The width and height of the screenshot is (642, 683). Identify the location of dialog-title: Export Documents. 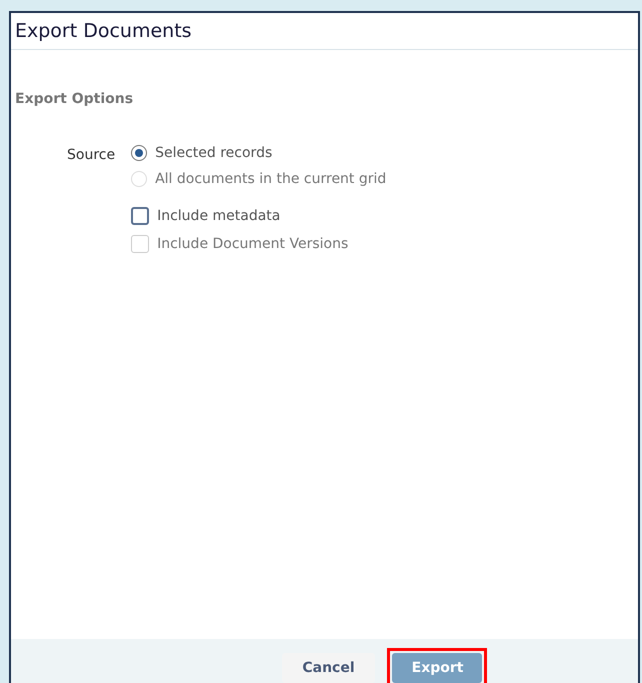
(103, 31).